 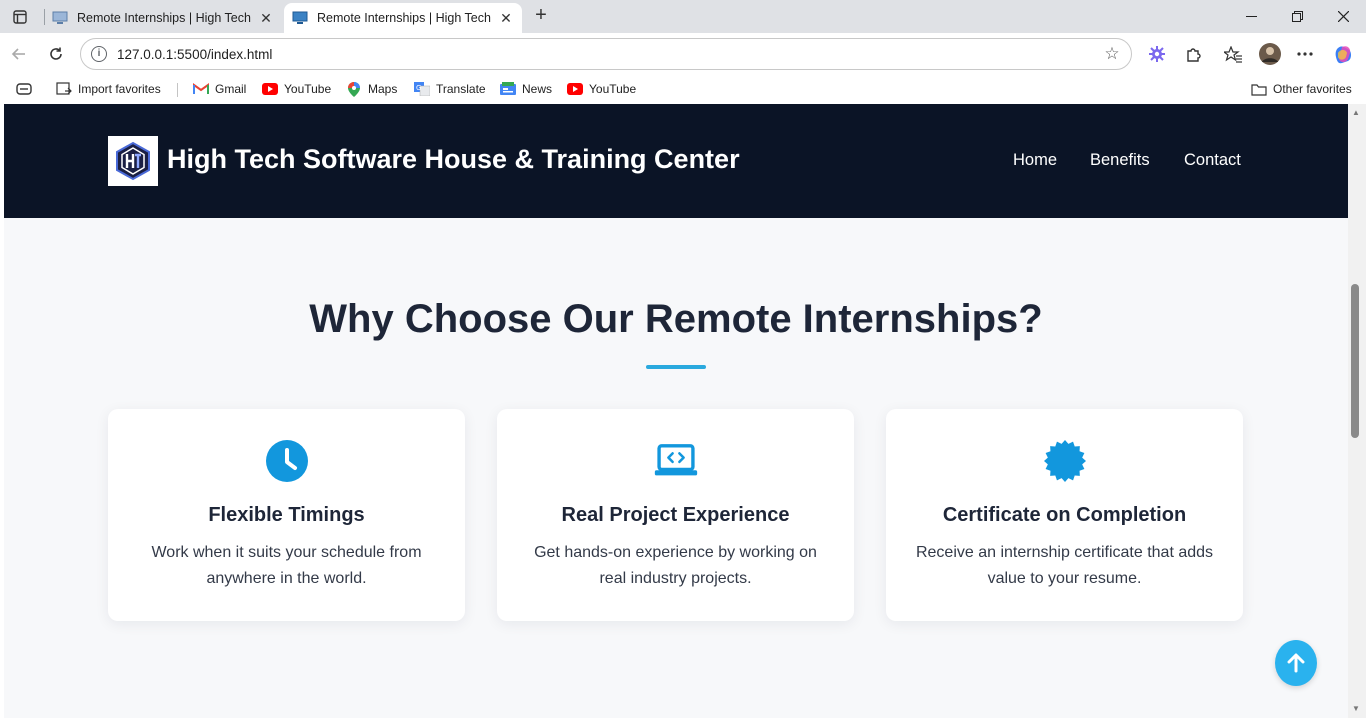 I want to click on restore-button, so click(x=1297, y=16).